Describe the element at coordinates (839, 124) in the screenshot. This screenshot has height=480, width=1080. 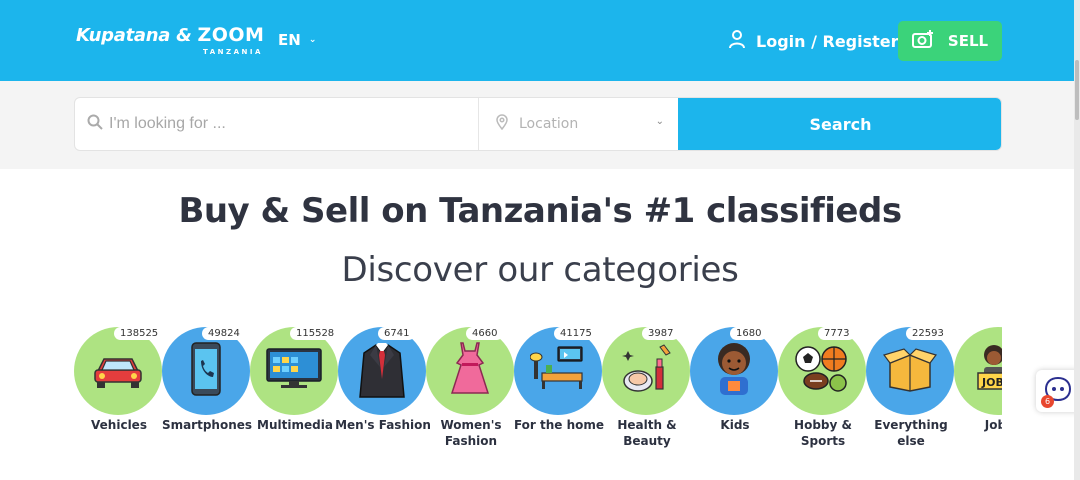
I see `search-button: Search` at that location.